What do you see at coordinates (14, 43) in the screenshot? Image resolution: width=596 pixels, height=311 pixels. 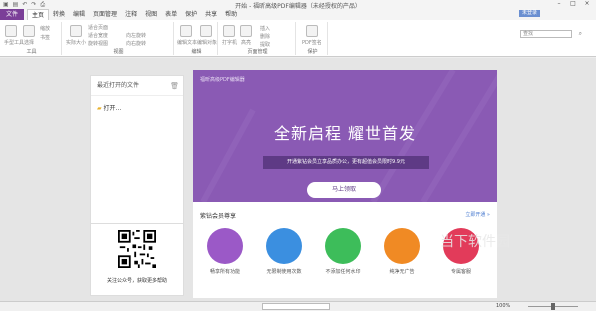 I see `hand-tool-label: 手型工具` at bounding box center [14, 43].